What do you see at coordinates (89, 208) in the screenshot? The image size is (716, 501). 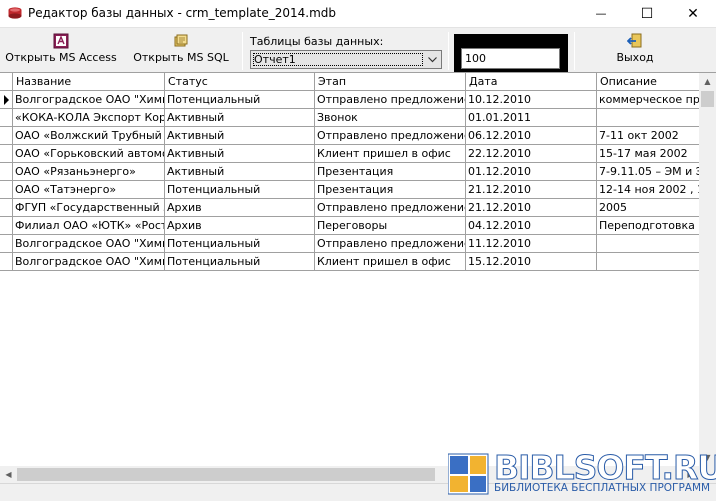 I see `cell-name: ФГУП «Государственный завод»` at bounding box center [89, 208].